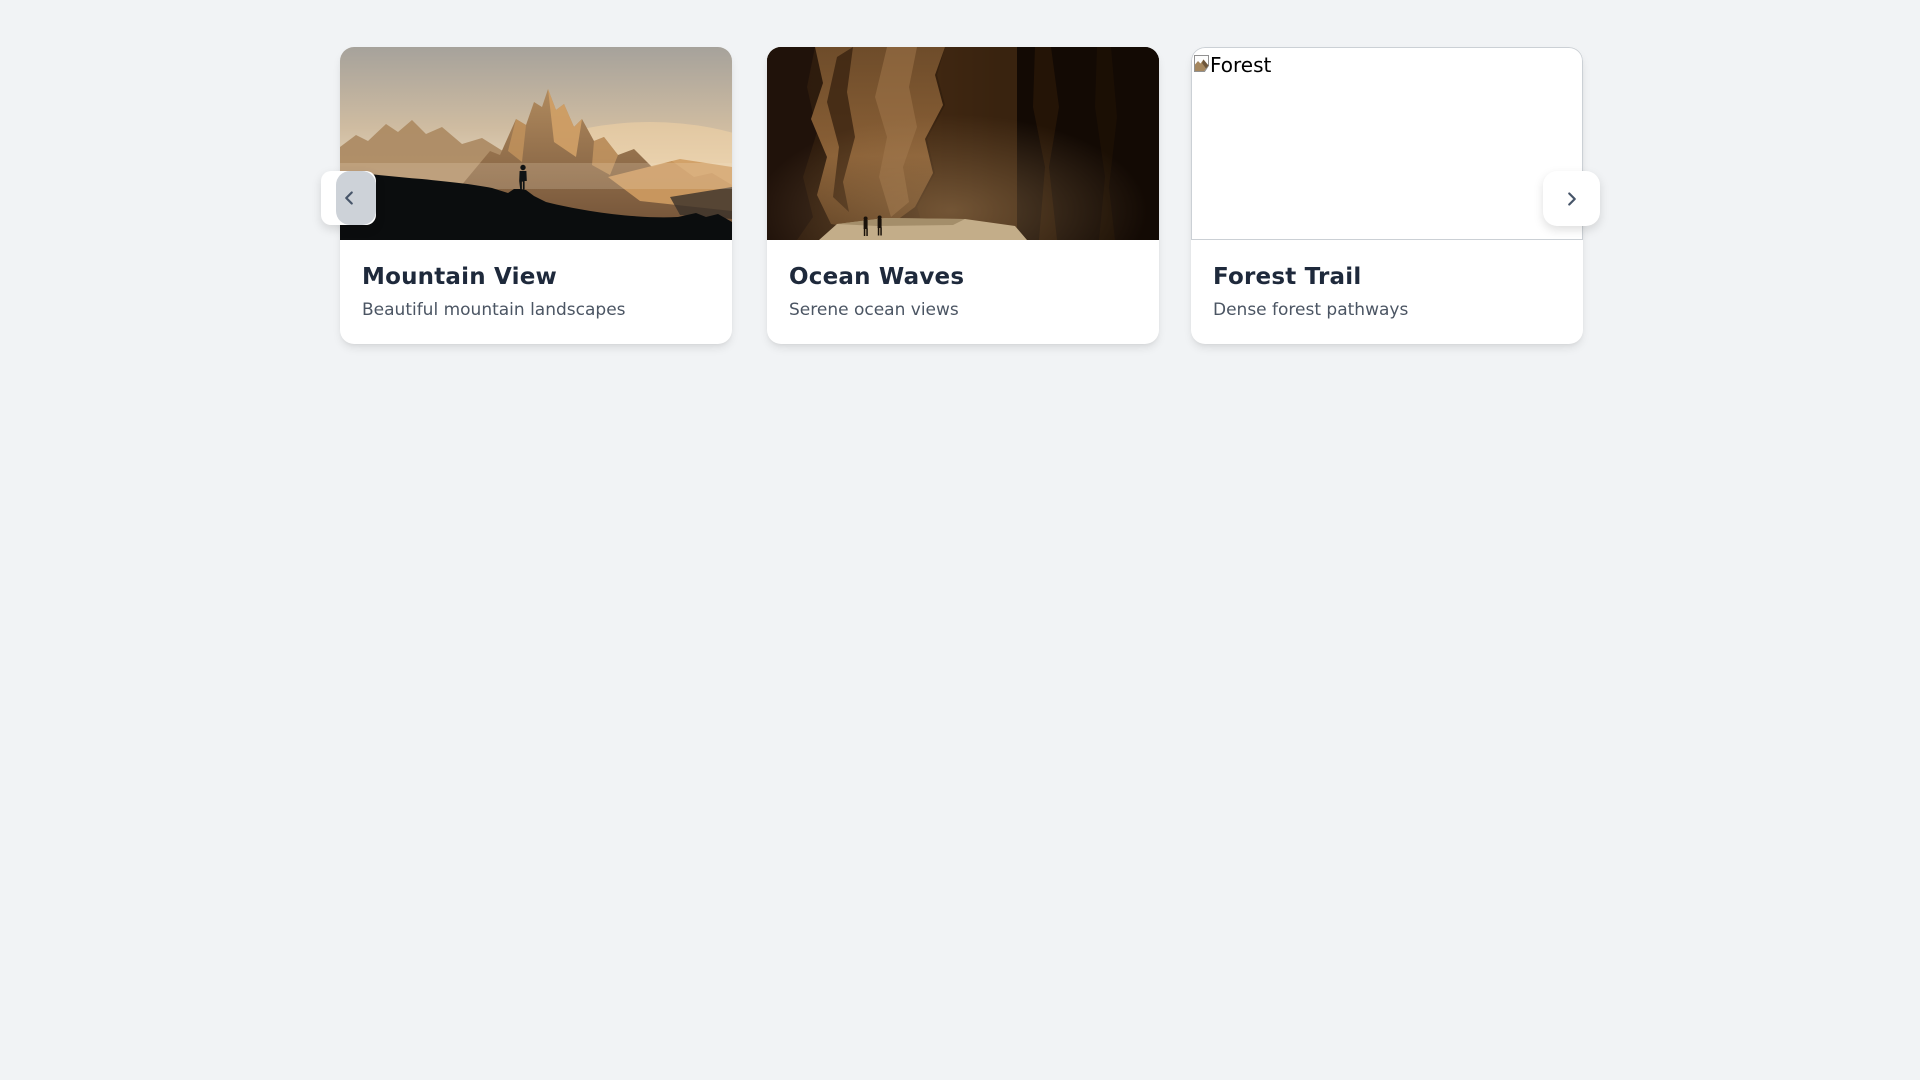 This screenshot has height=1080, width=1920. I want to click on carousel-next-button, so click(1571, 198).